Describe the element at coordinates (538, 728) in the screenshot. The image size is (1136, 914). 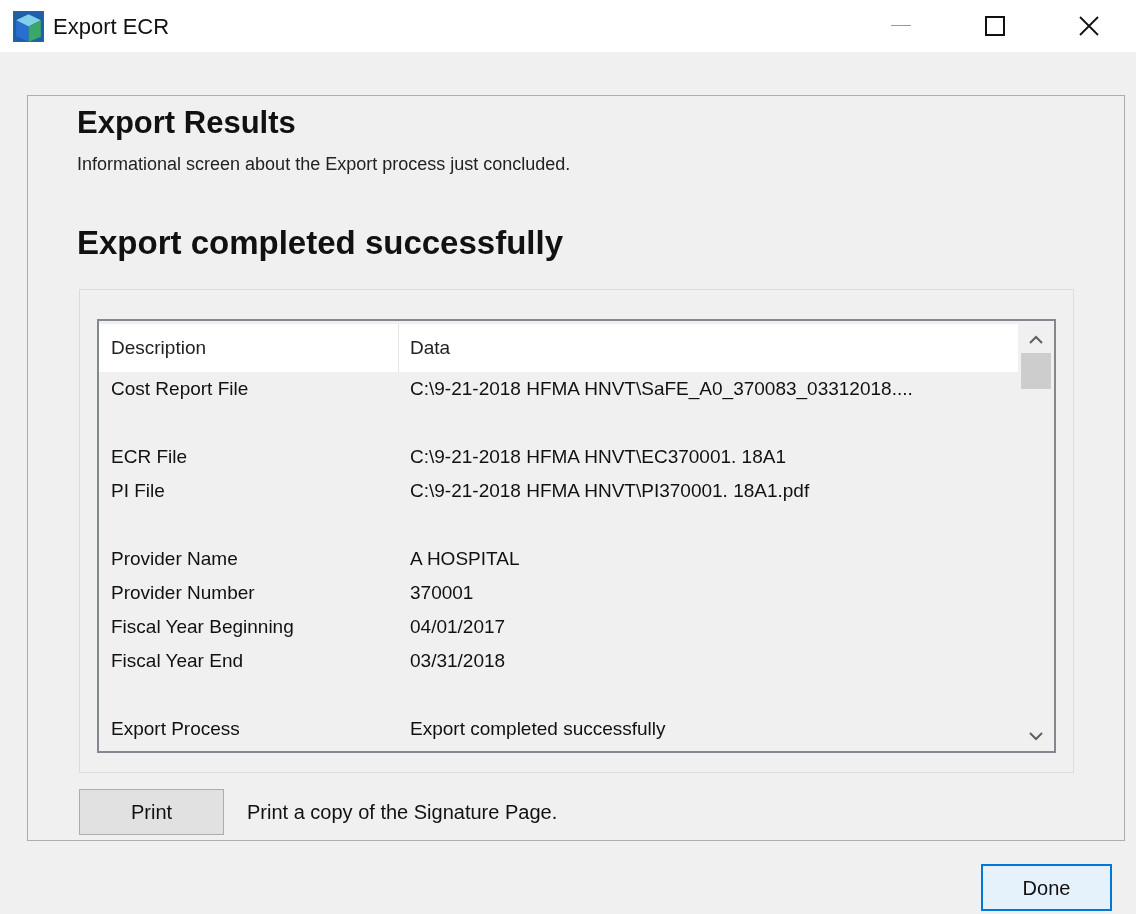
I see `table-cell-text: Export completed successfully` at that location.